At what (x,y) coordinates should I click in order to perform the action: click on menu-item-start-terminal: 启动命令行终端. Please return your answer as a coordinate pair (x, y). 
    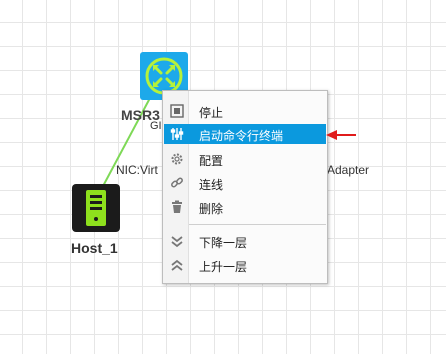
    Looking at the image, I should click on (245, 134).